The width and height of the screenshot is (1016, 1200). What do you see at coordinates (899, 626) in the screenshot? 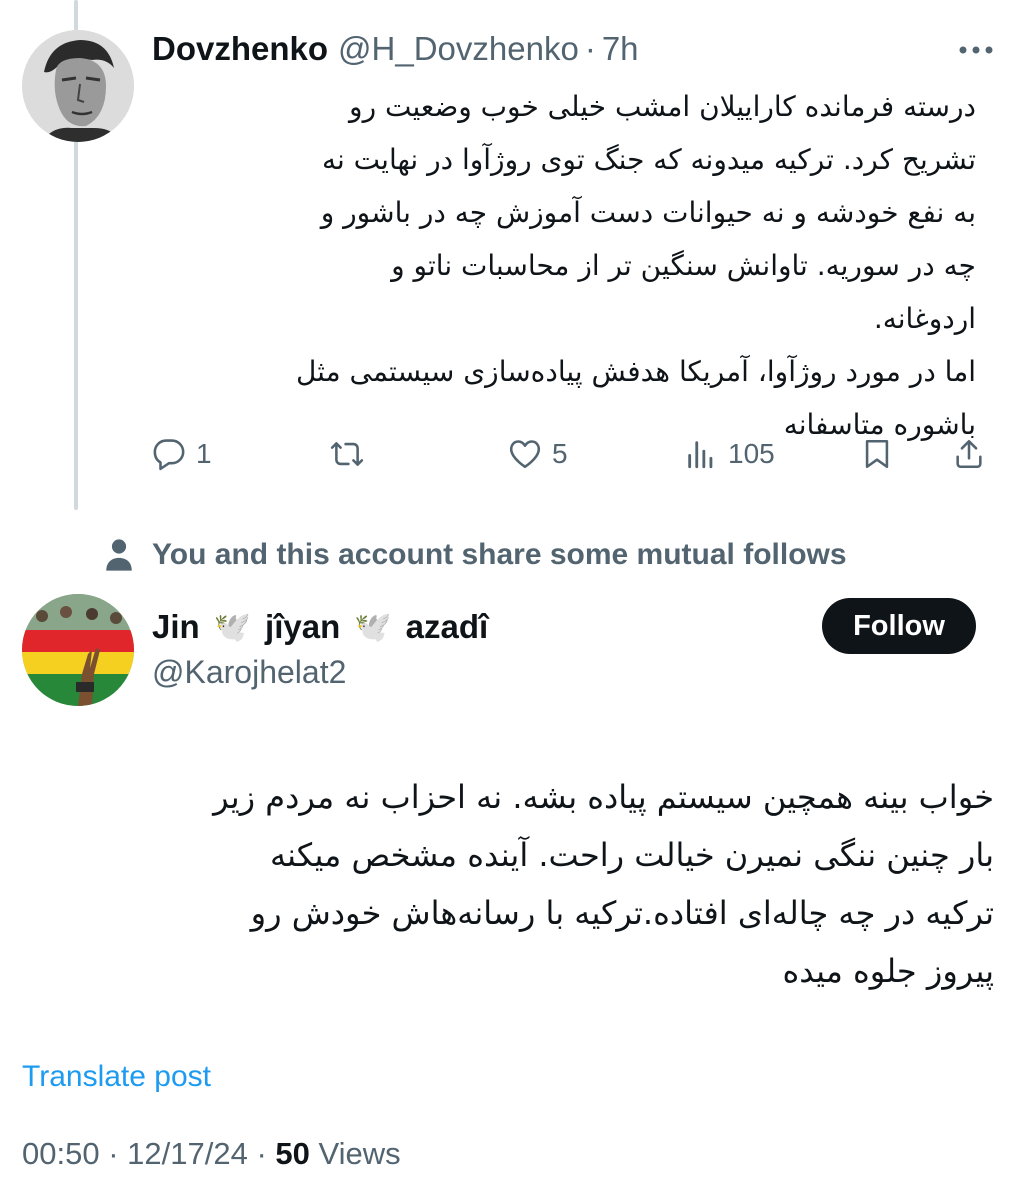
I see `follow-button: Follow` at bounding box center [899, 626].